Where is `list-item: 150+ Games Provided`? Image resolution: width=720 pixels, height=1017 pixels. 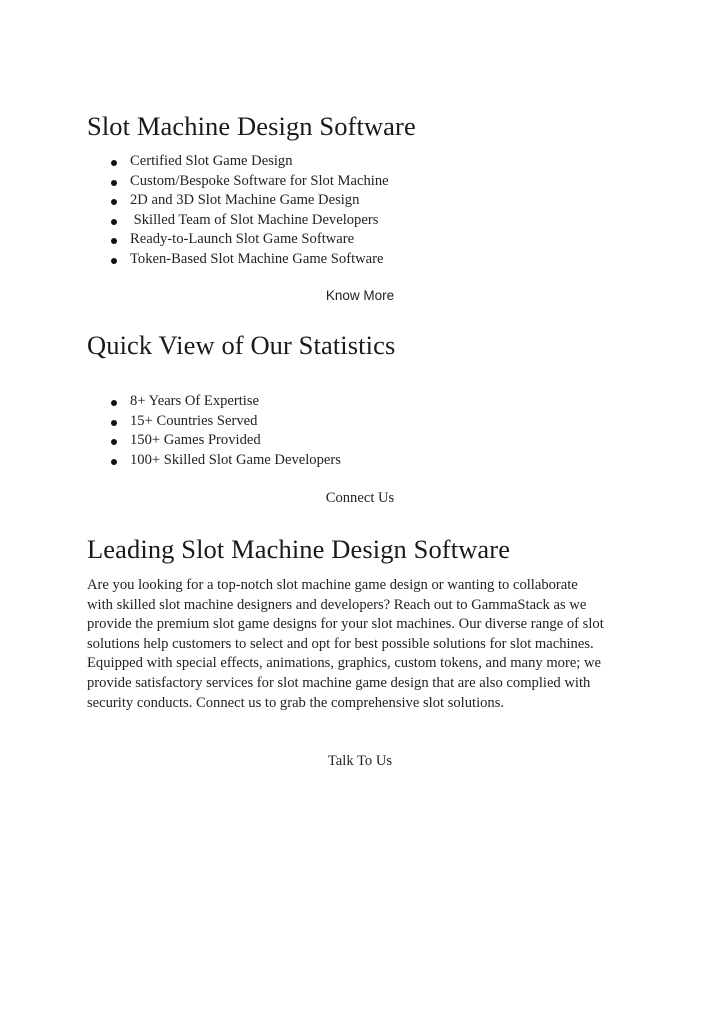
list-item: 150+ Games Provided is located at coordinates (214, 441).